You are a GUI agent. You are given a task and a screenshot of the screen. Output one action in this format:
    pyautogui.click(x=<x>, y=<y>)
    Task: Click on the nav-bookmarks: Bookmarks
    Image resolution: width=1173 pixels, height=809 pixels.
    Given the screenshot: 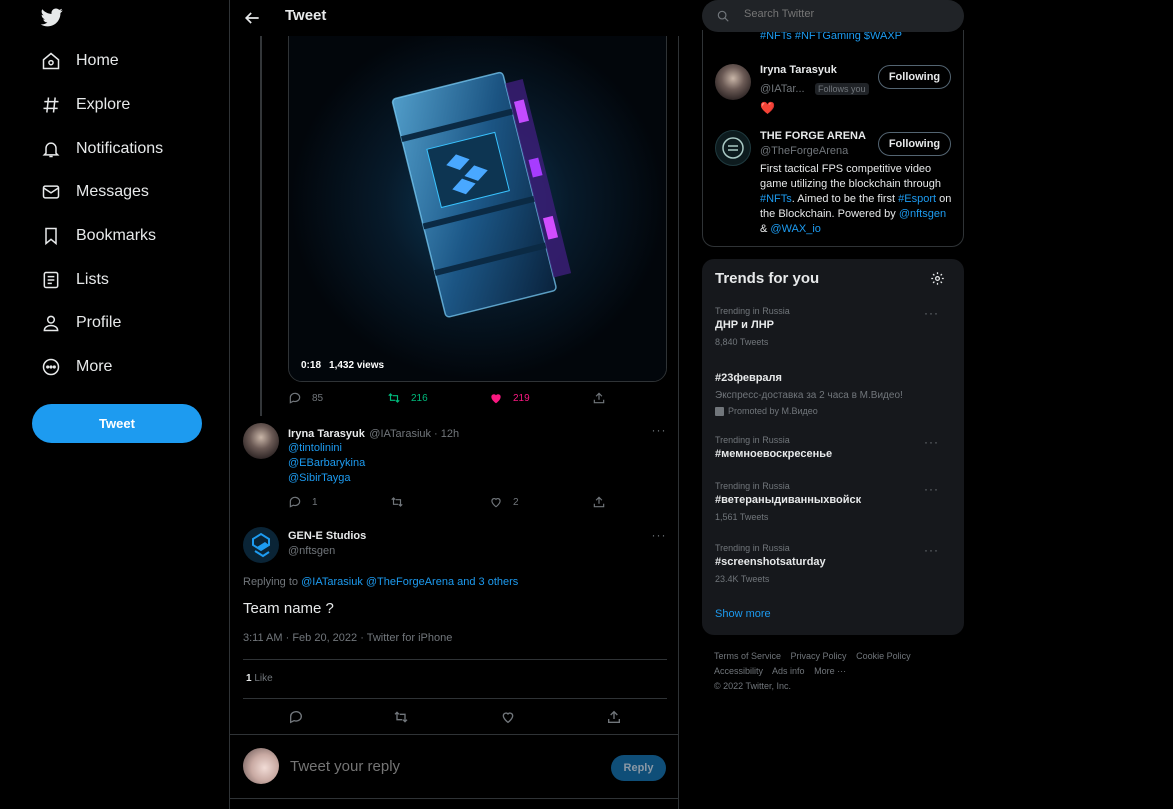 What is the action you would take?
    pyautogui.click(x=98, y=236)
    